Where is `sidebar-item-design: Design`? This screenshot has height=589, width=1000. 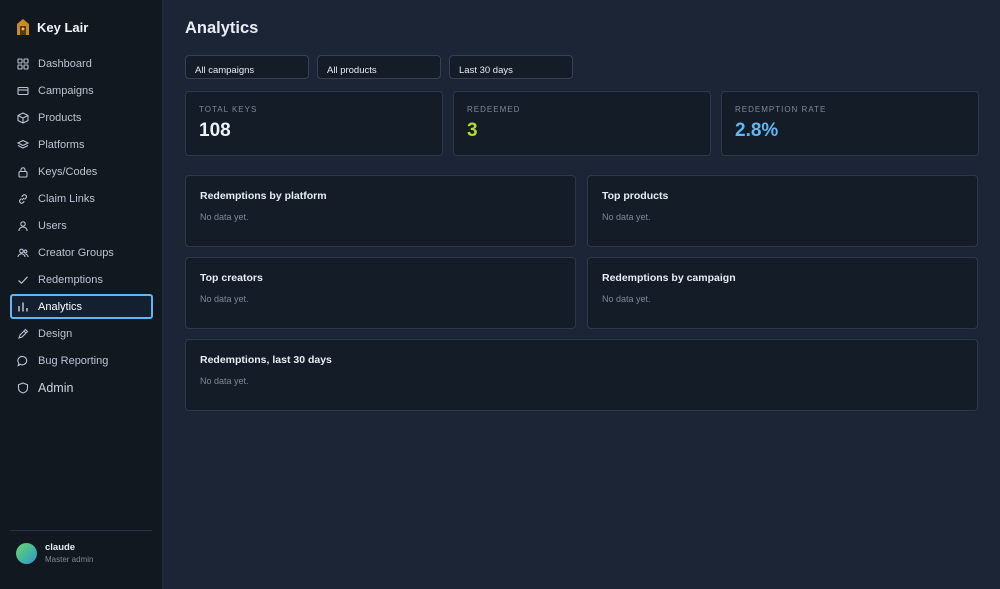
sidebar-item-design: Design is located at coordinates (81, 333).